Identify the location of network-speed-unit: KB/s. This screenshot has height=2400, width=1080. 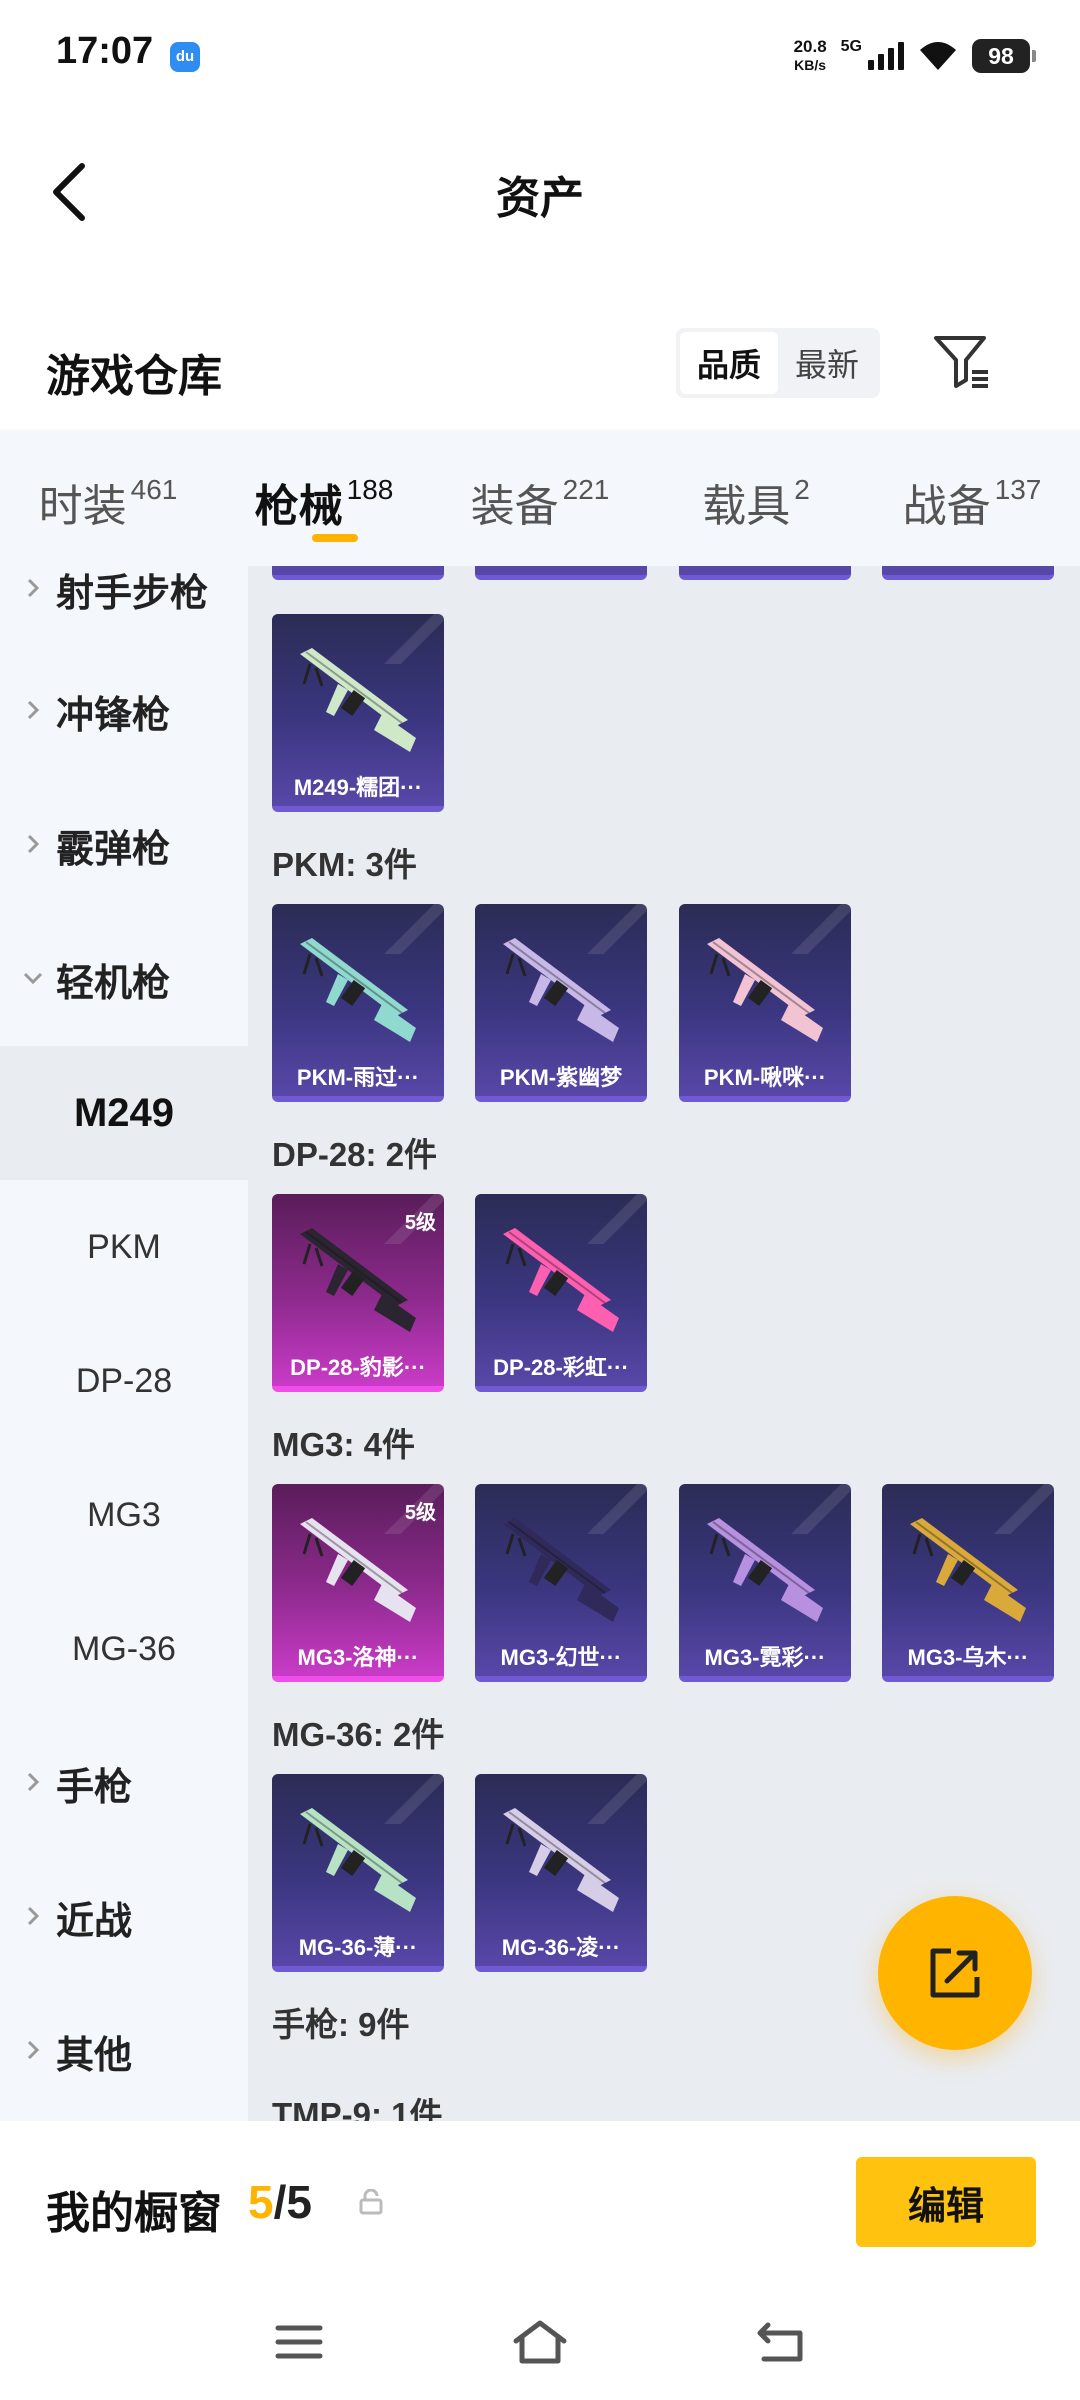
(810, 65).